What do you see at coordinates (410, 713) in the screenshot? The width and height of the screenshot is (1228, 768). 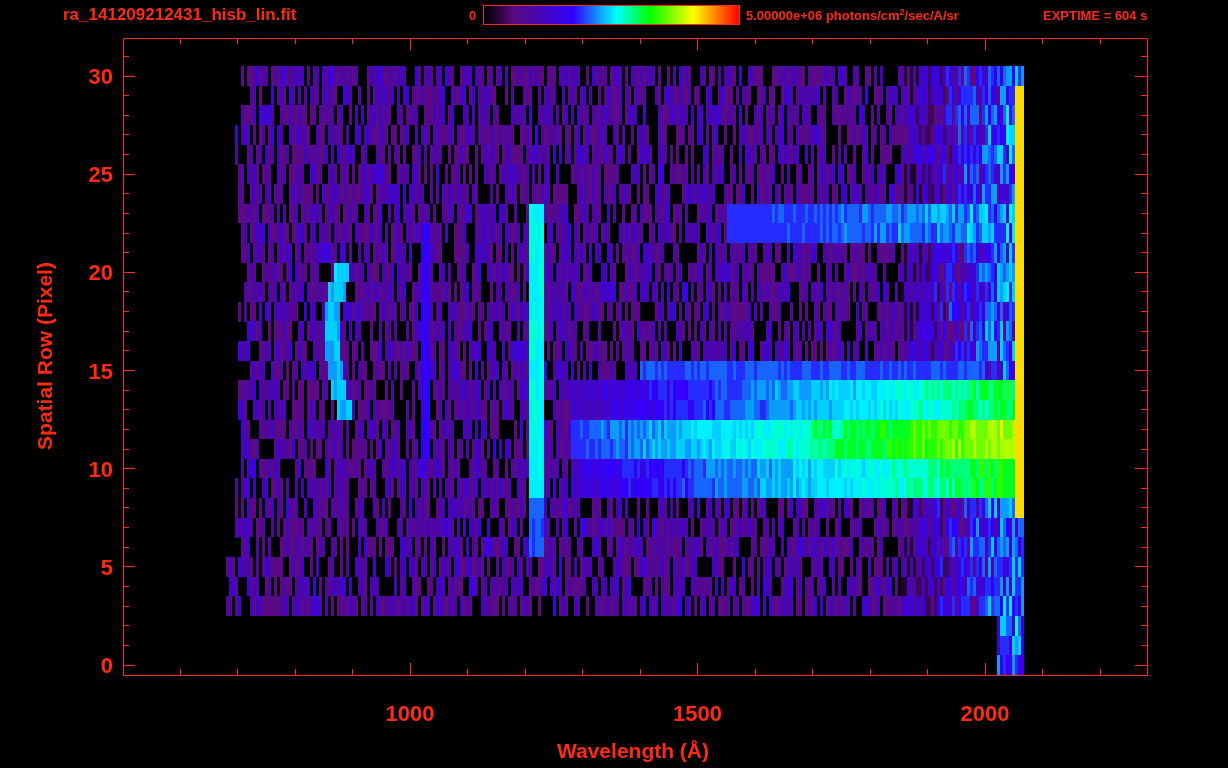 I see `x-tick-label: 1000` at bounding box center [410, 713].